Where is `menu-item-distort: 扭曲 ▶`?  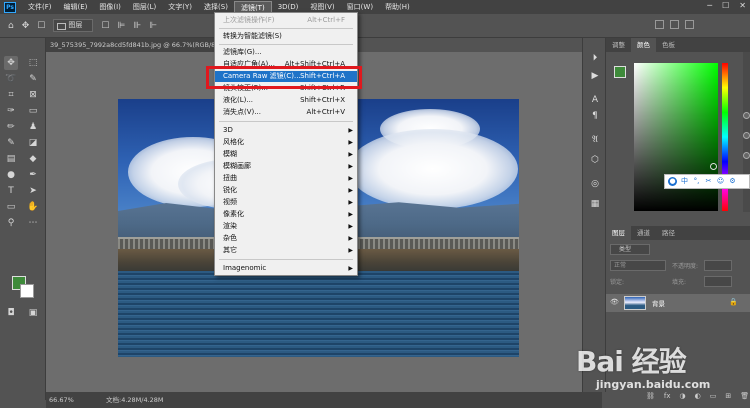
menu-item-distort: 扭曲 ▶ is located at coordinates (286, 178).